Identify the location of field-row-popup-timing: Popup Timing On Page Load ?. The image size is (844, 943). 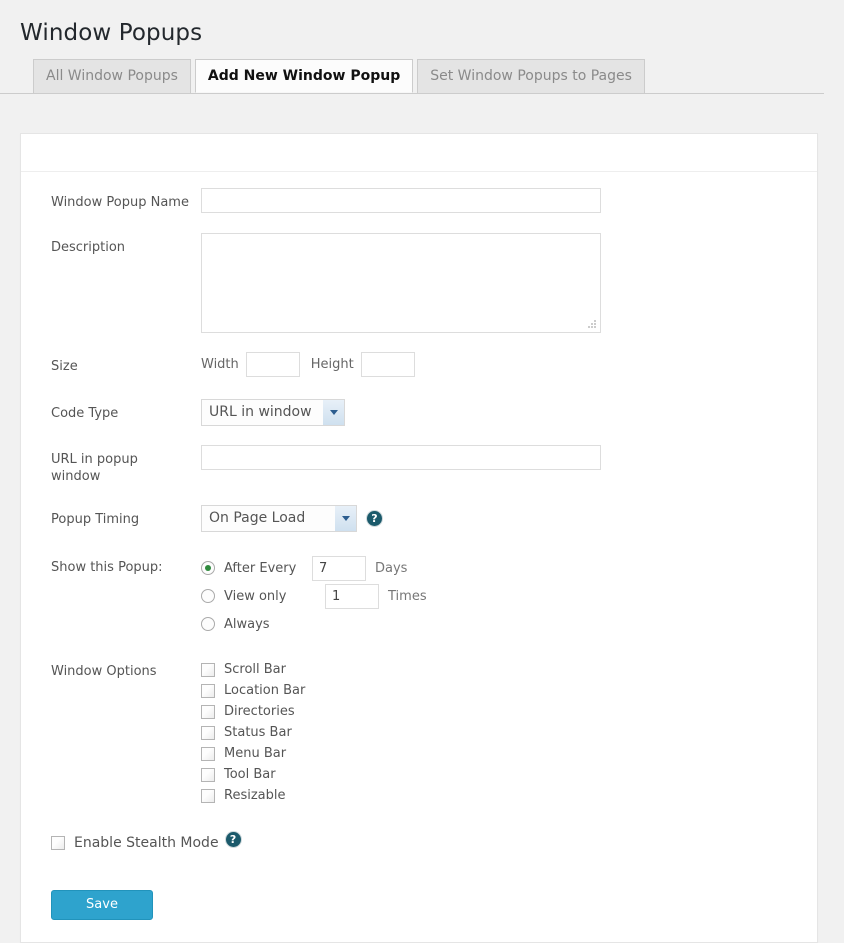
(419, 518).